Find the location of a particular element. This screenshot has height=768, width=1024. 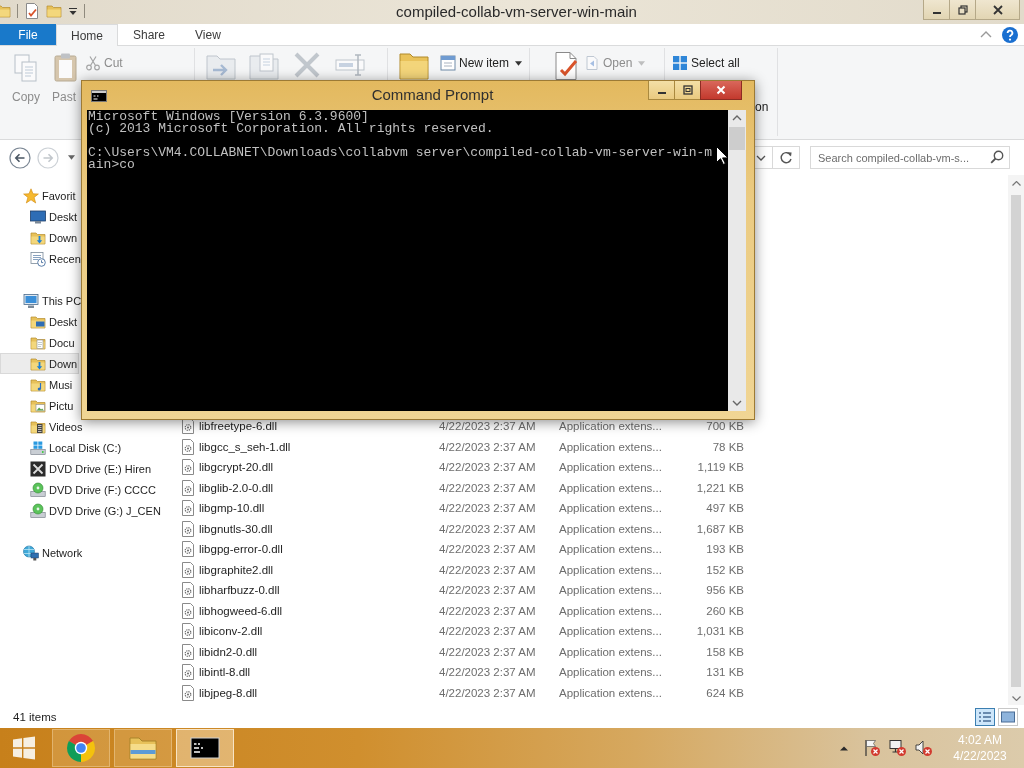

back-icon is located at coordinates (20, 157).